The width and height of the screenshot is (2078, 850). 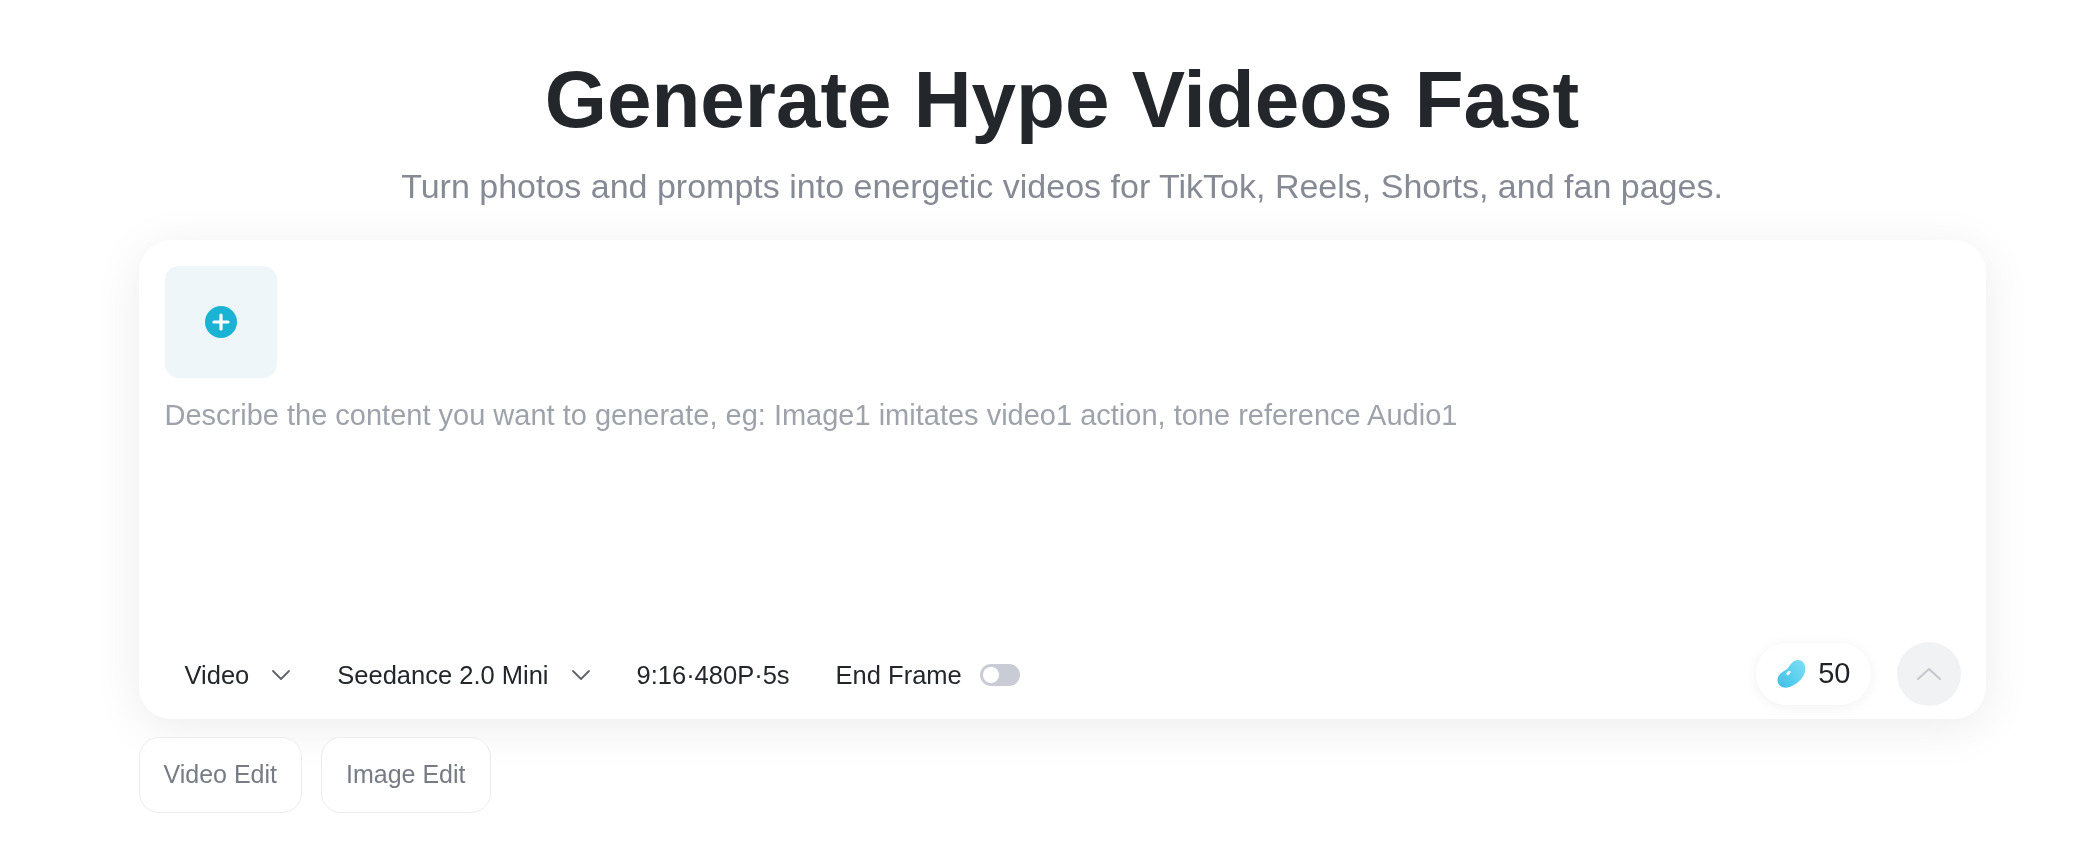 I want to click on chevron-up-icon, so click(x=1928, y=674).